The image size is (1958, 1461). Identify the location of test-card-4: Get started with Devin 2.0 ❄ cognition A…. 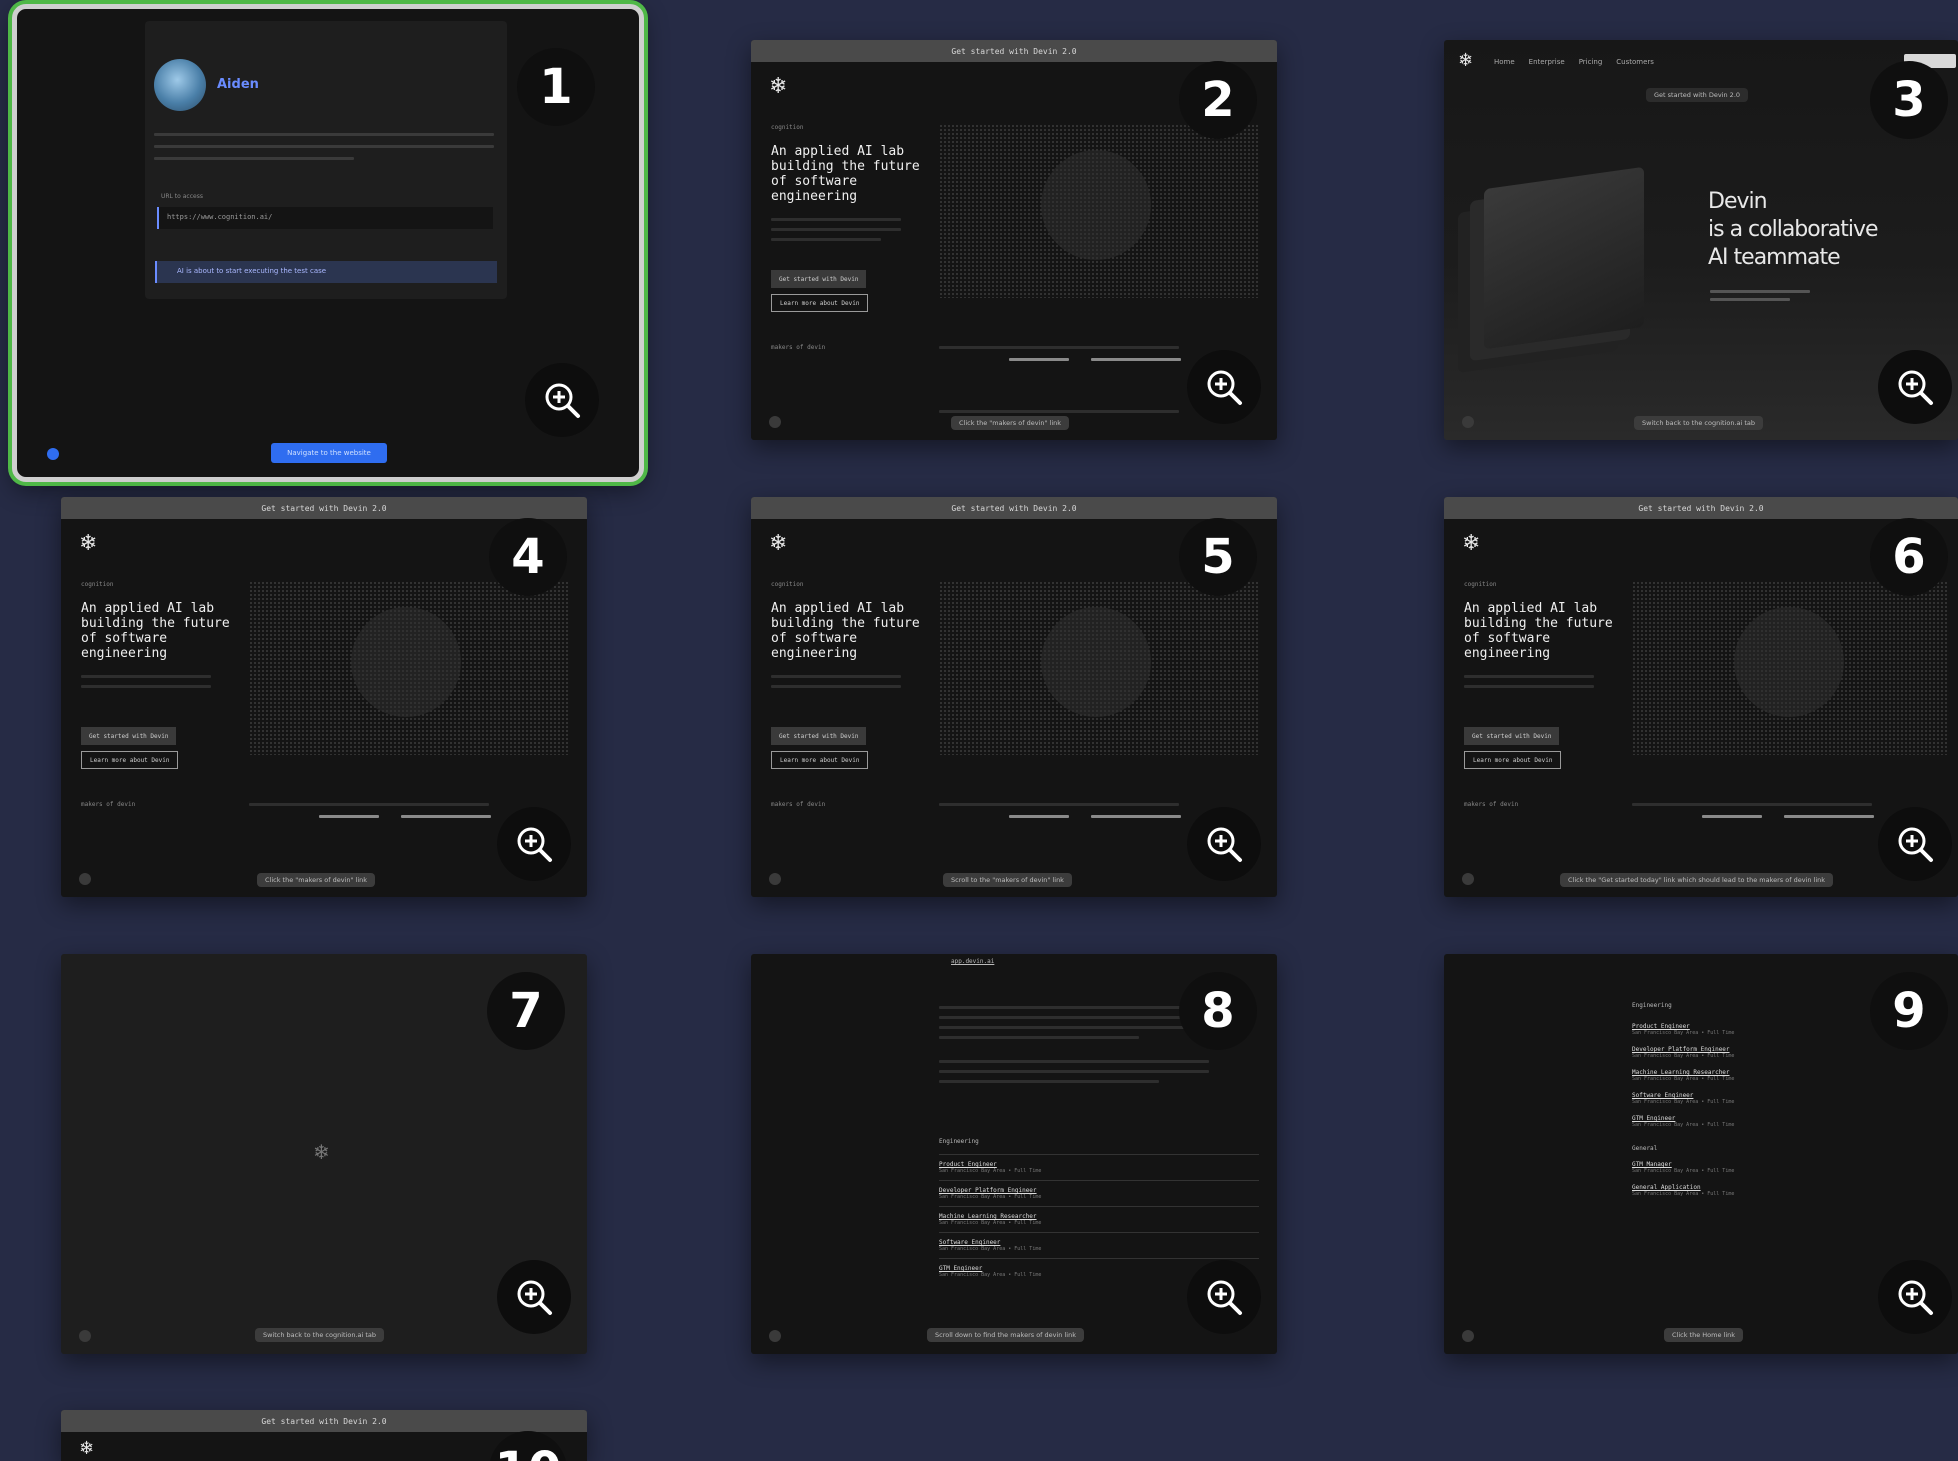
(324, 697).